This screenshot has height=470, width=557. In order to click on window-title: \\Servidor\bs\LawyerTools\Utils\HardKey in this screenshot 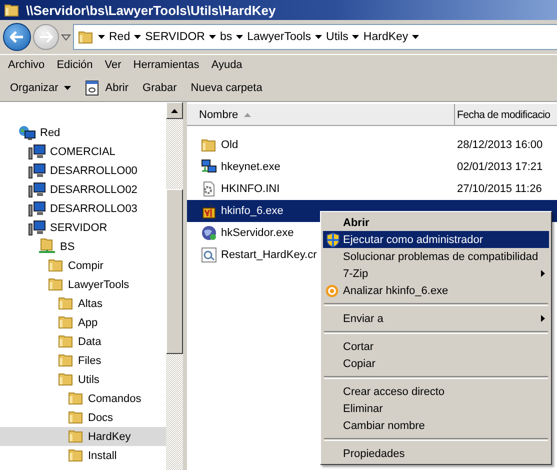, I will do `click(151, 10)`.